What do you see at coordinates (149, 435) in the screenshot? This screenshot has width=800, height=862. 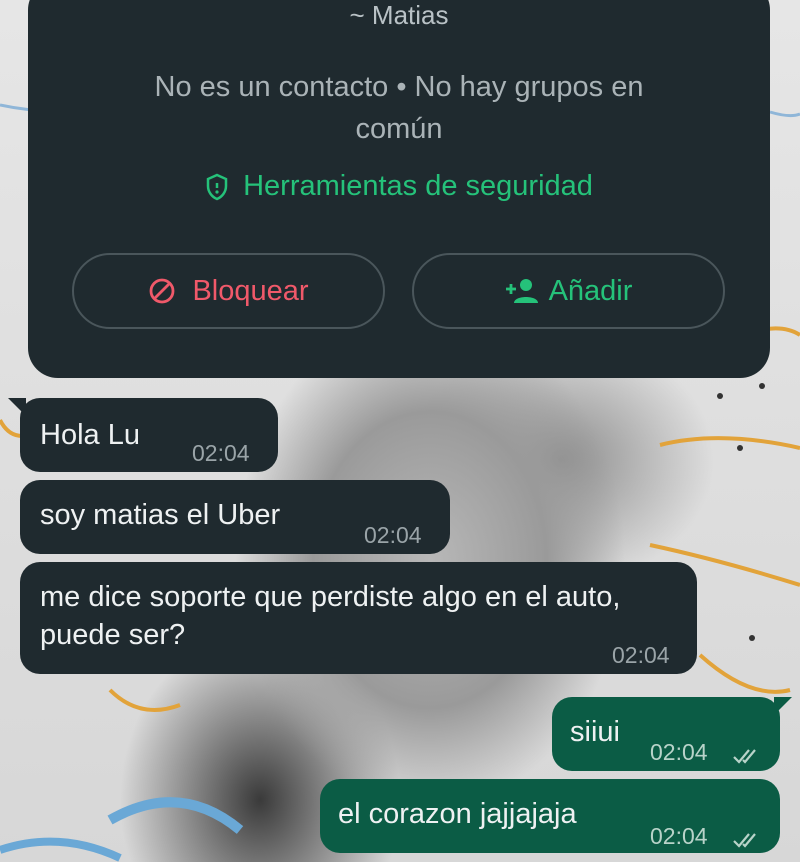 I see `message-incoming: Hola Lu 02:04` at bounding box center [149, 435].